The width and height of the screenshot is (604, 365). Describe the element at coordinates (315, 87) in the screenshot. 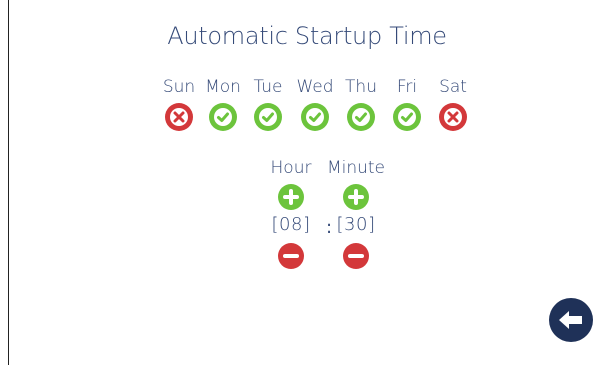

I see `day-label: Wed` at that location.